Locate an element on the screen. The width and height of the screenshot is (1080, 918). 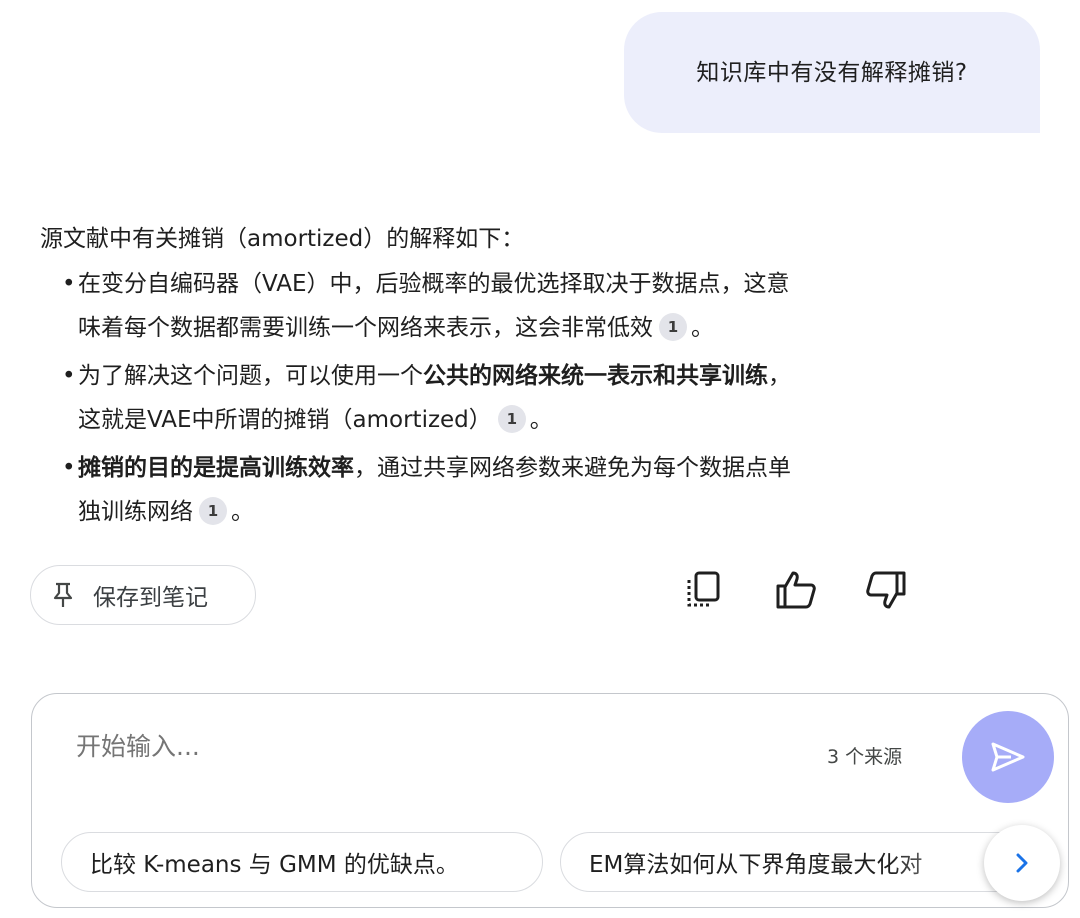
user-message-bubble: 知识库中有没有解释摊销? is located at coordinates (832, 72).